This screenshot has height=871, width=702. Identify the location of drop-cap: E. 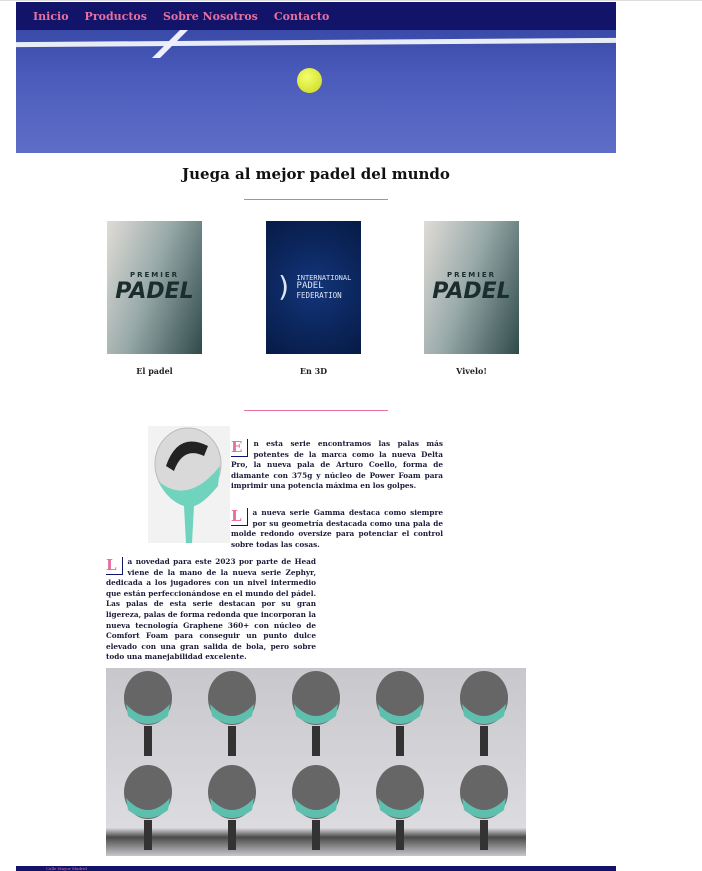
(240, 448).